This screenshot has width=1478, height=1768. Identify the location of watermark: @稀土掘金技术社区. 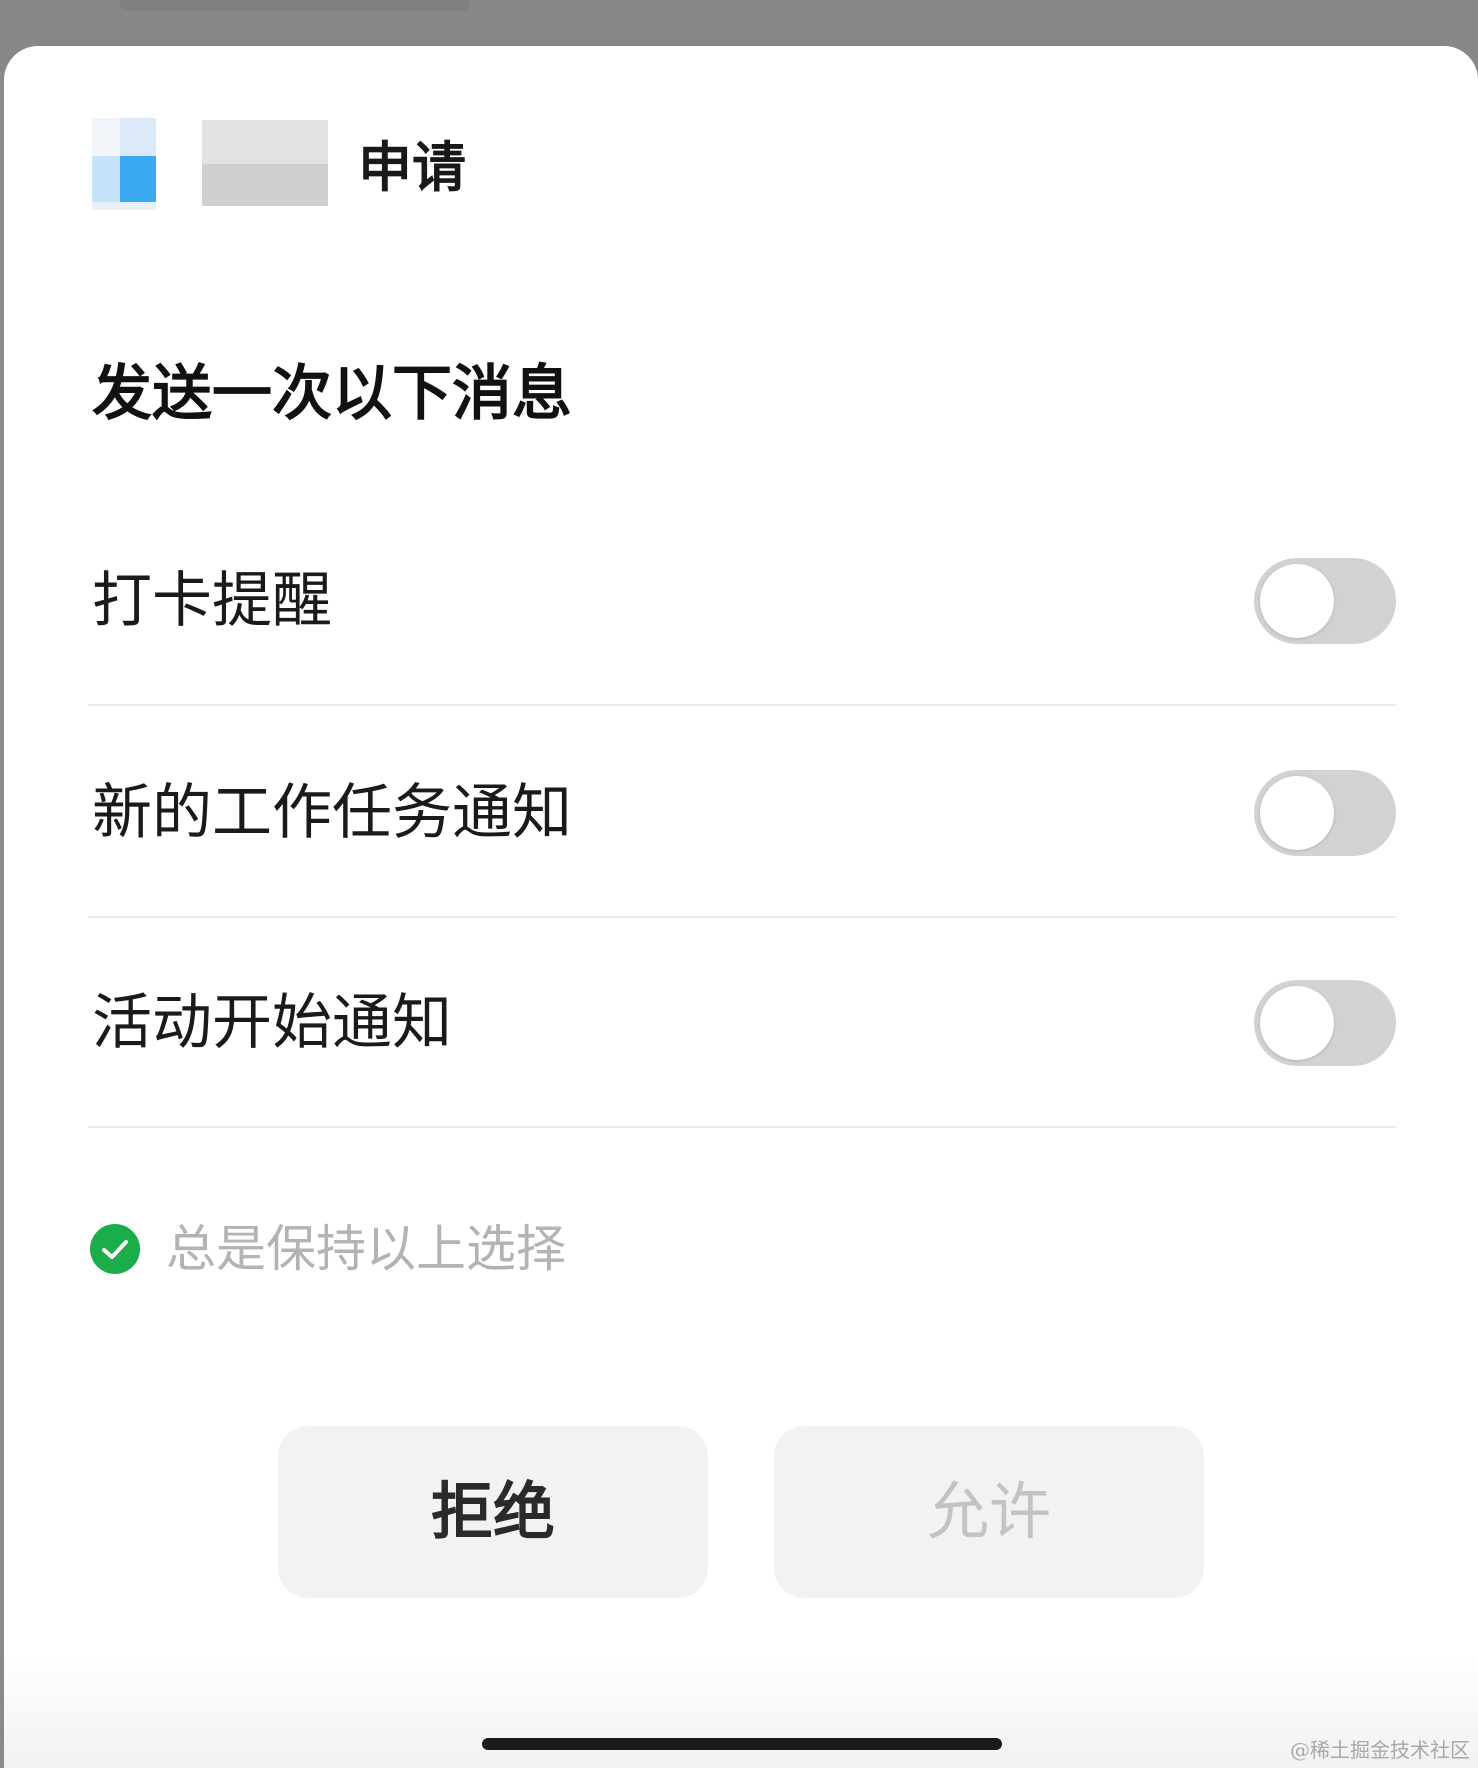
(1380, 1750).